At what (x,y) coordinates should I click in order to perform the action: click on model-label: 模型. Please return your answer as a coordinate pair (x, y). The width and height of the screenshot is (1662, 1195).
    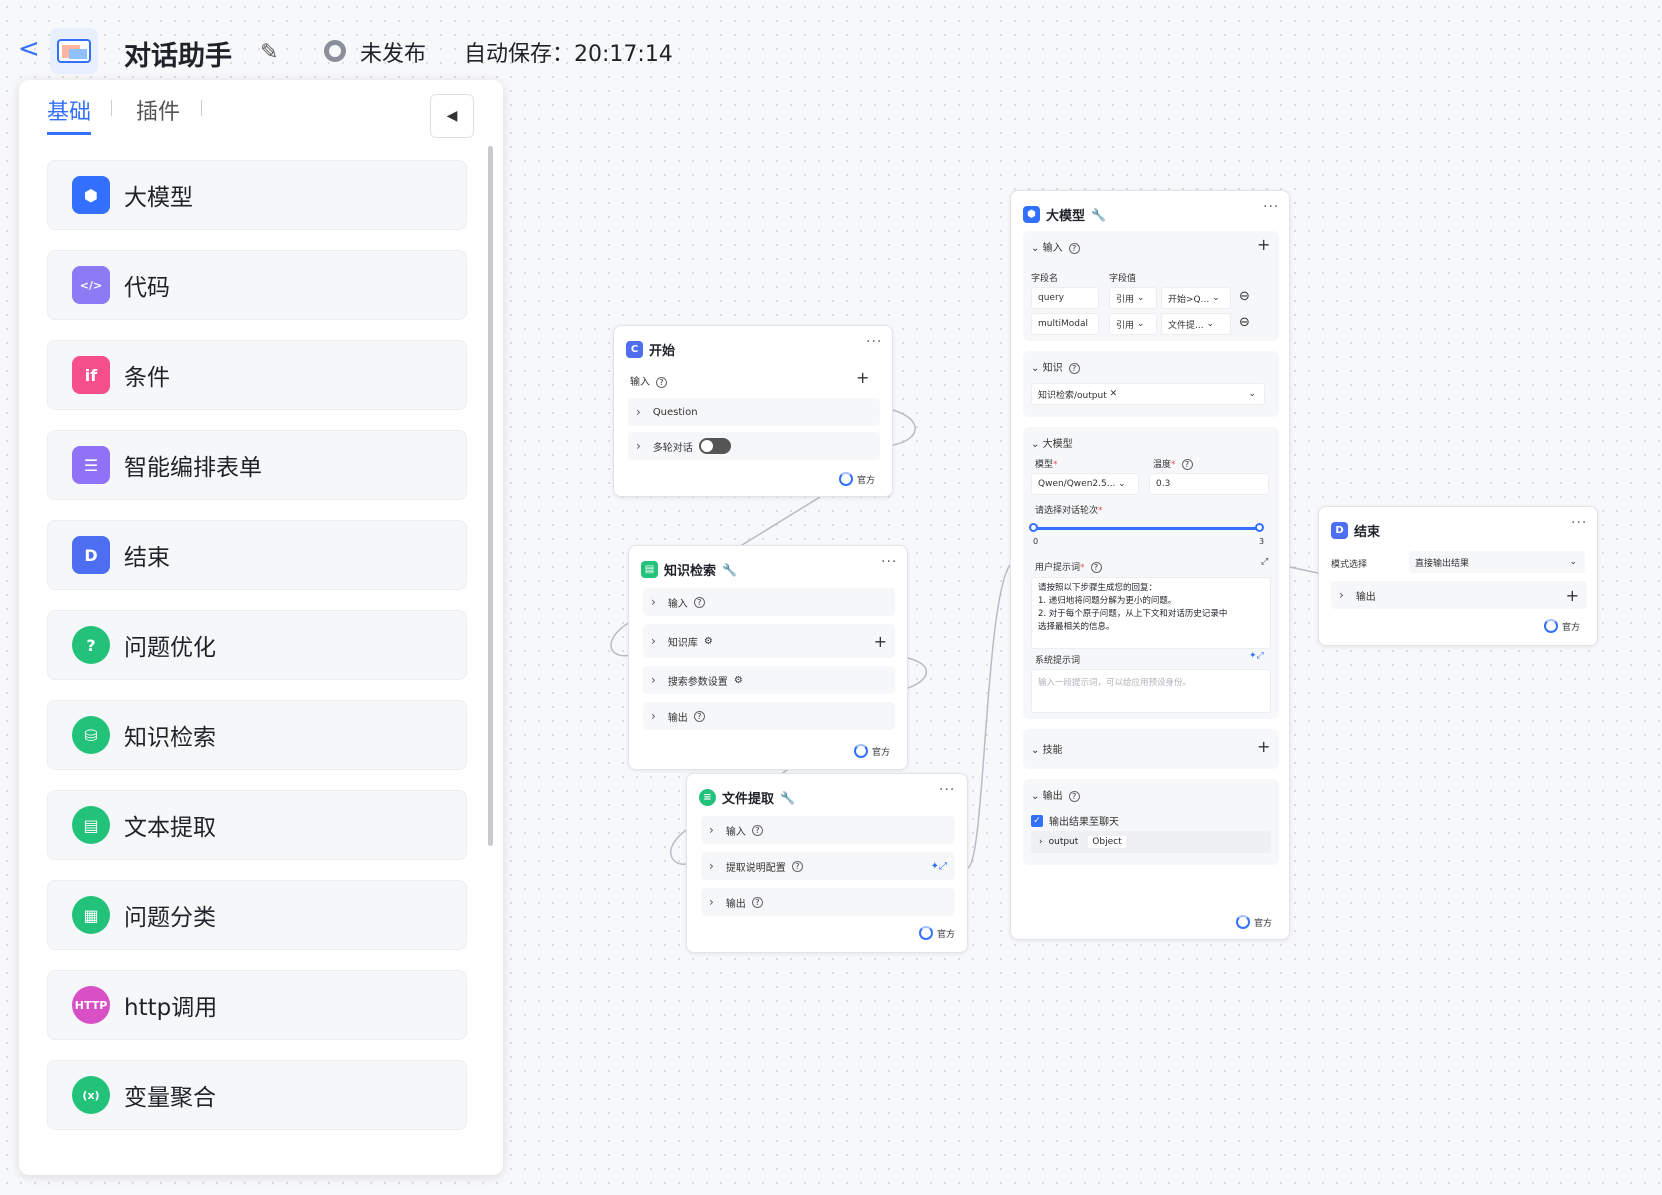
    Looking at the image, I should click on (1044, 465).